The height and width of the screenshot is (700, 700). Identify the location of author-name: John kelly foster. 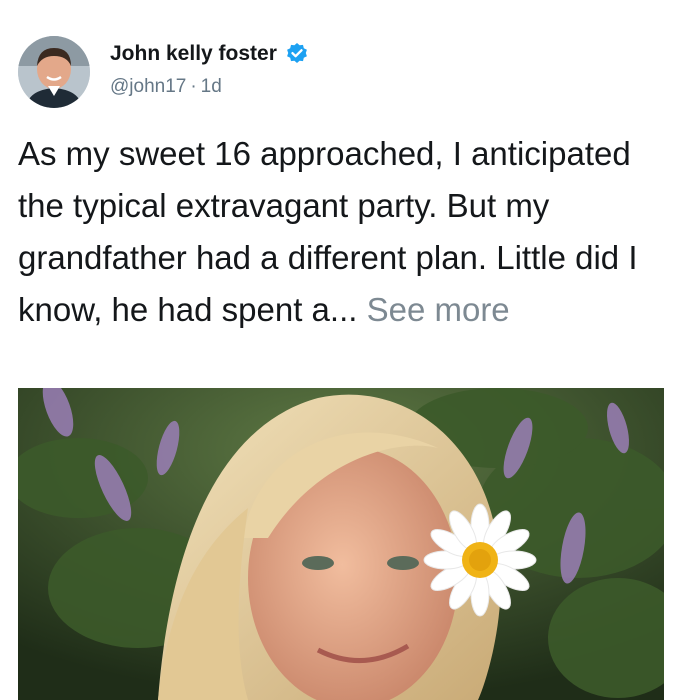
(193, 54).